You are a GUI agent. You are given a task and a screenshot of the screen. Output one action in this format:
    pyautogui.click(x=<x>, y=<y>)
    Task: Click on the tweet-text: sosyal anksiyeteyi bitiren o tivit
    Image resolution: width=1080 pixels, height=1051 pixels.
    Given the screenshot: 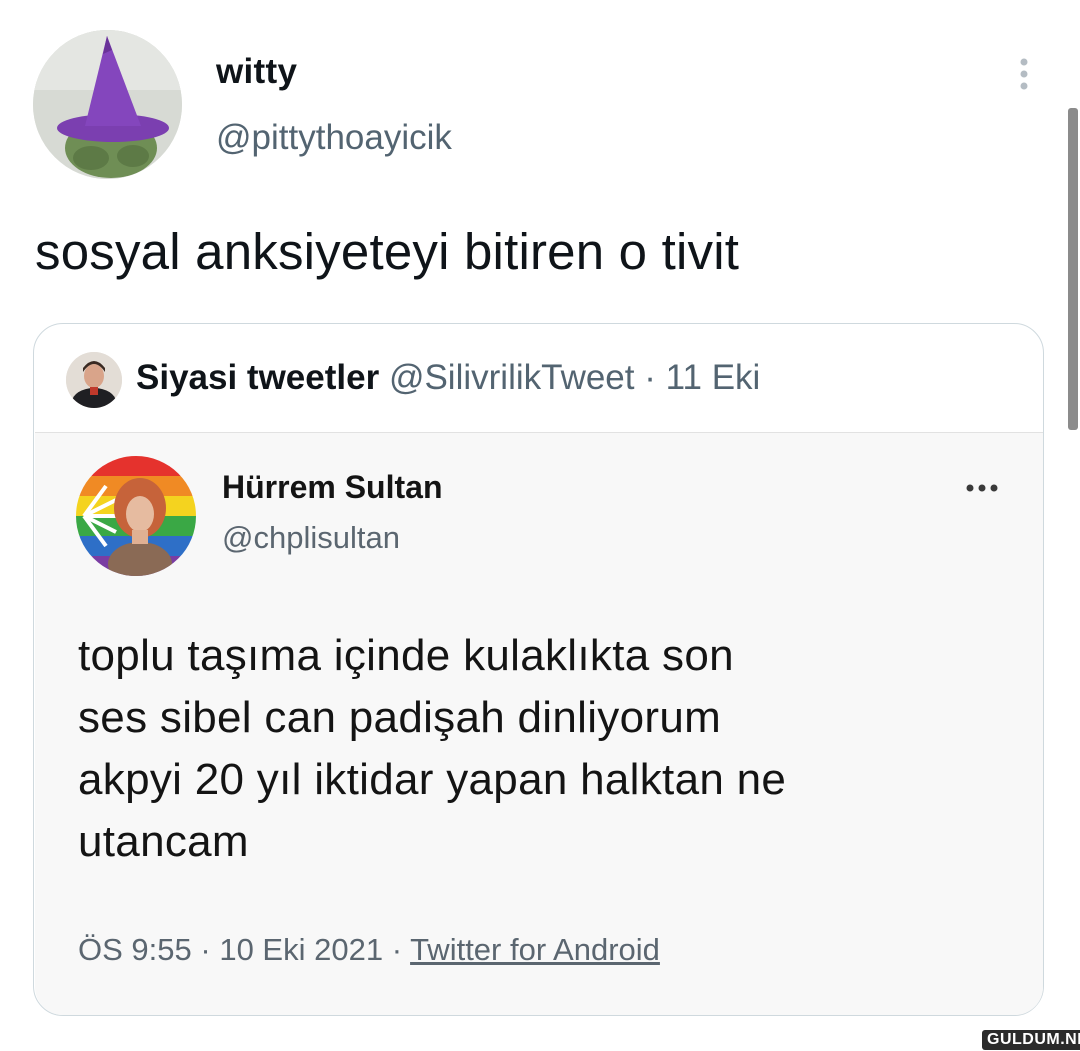 What is the action you would take?
    pyautogui.click(x=387, y=251)
    